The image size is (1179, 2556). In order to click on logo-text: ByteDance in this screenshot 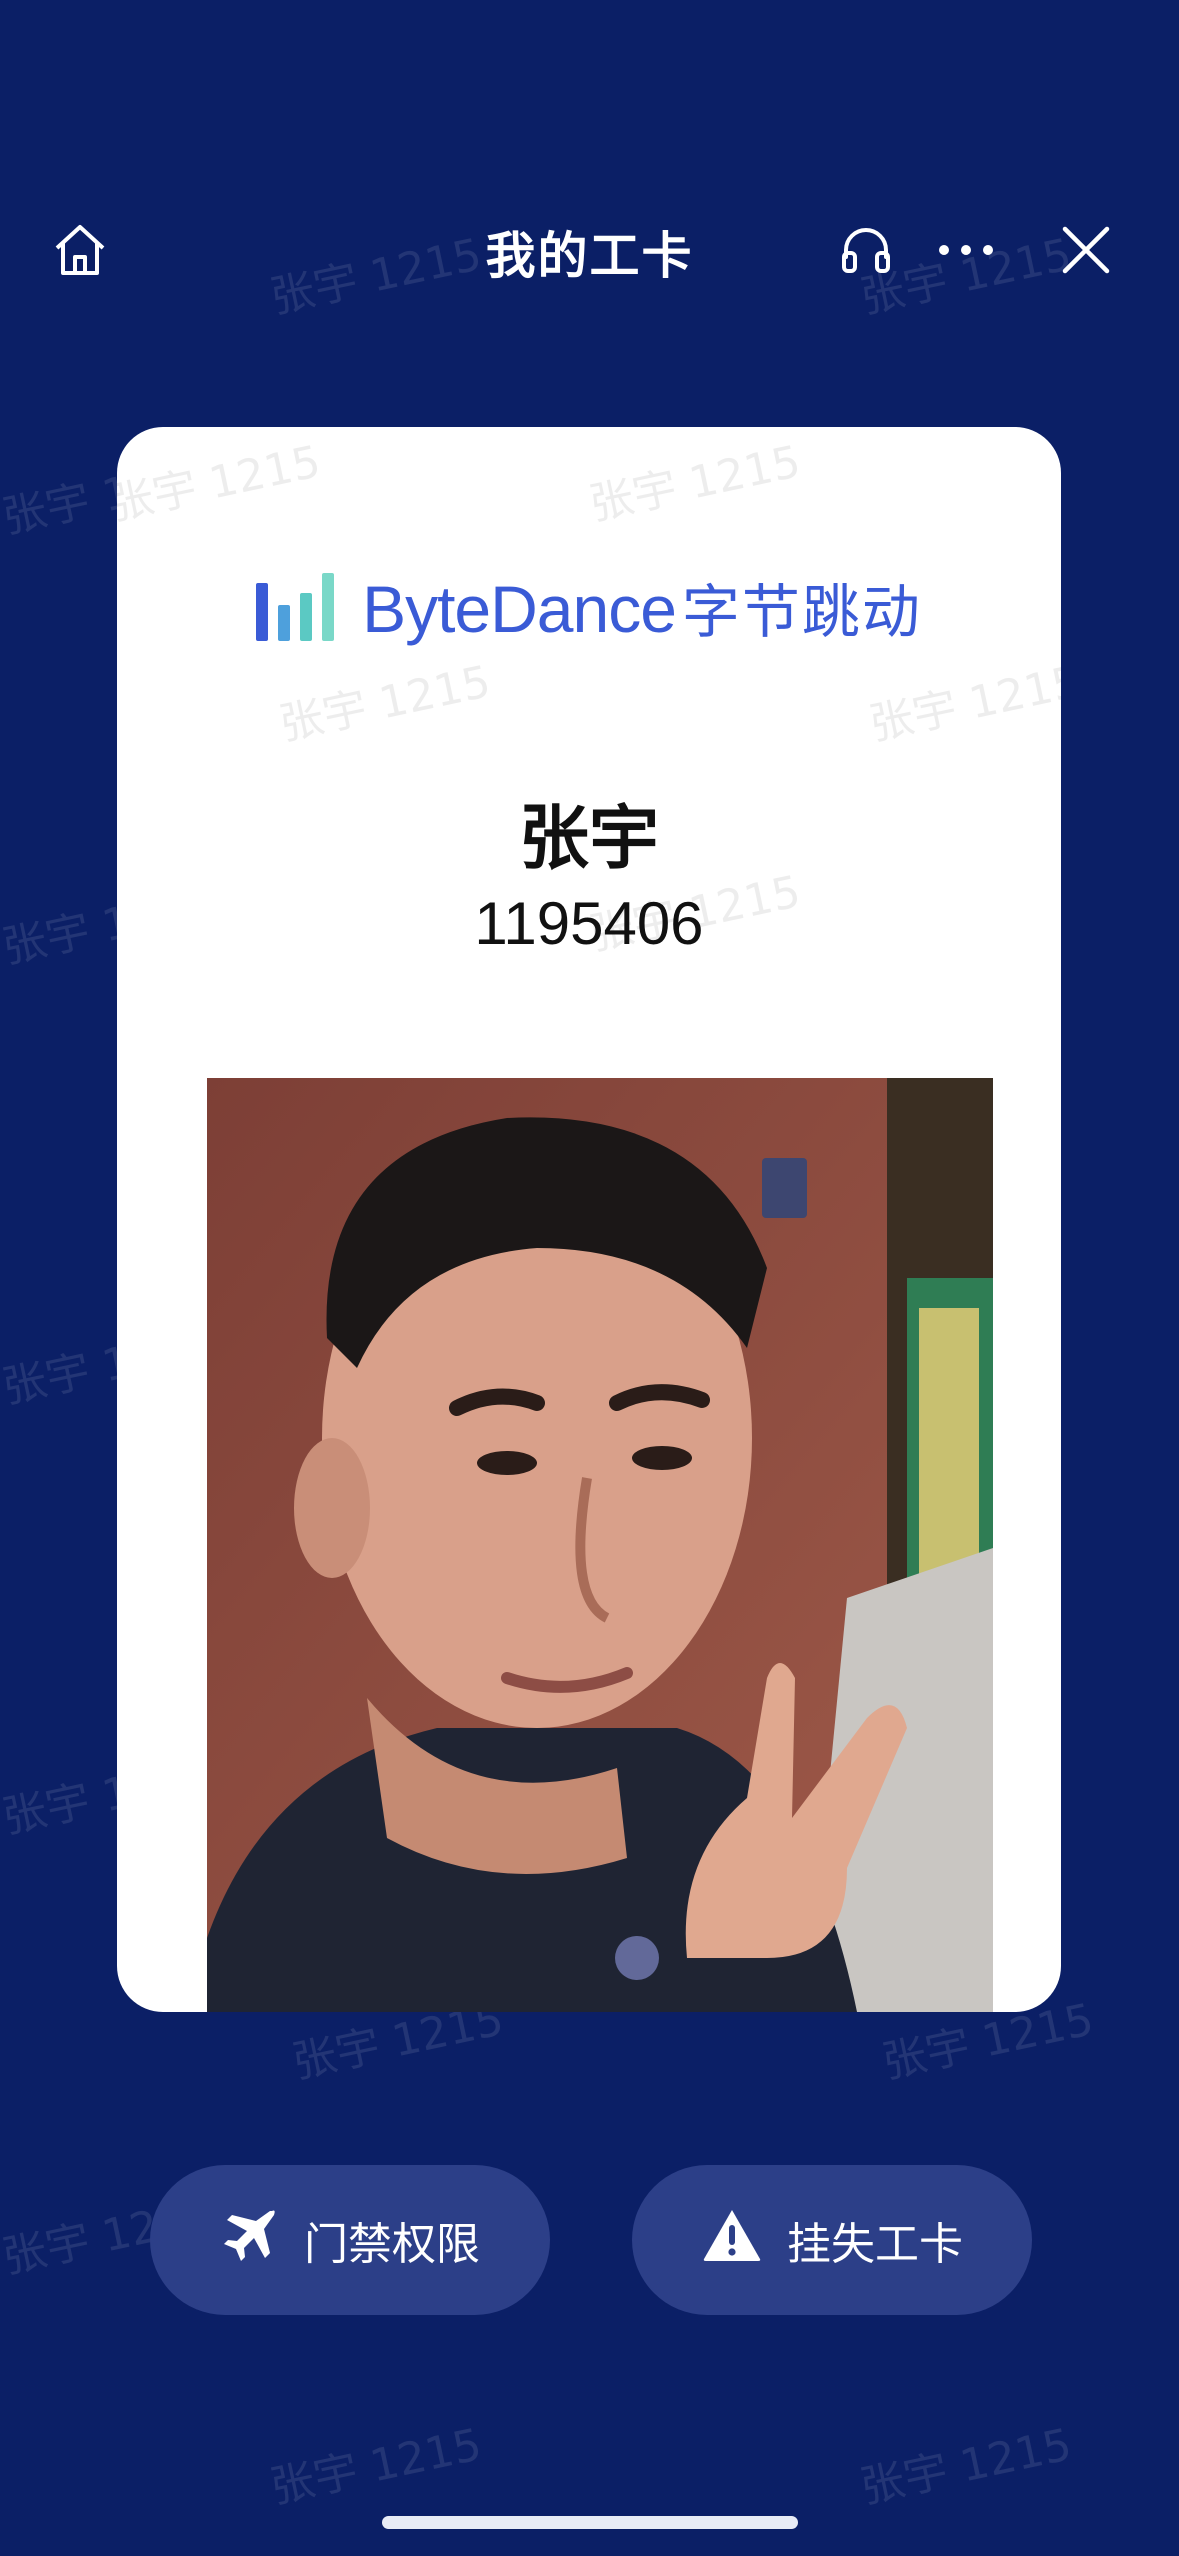, I will do `click(519, 609)`.